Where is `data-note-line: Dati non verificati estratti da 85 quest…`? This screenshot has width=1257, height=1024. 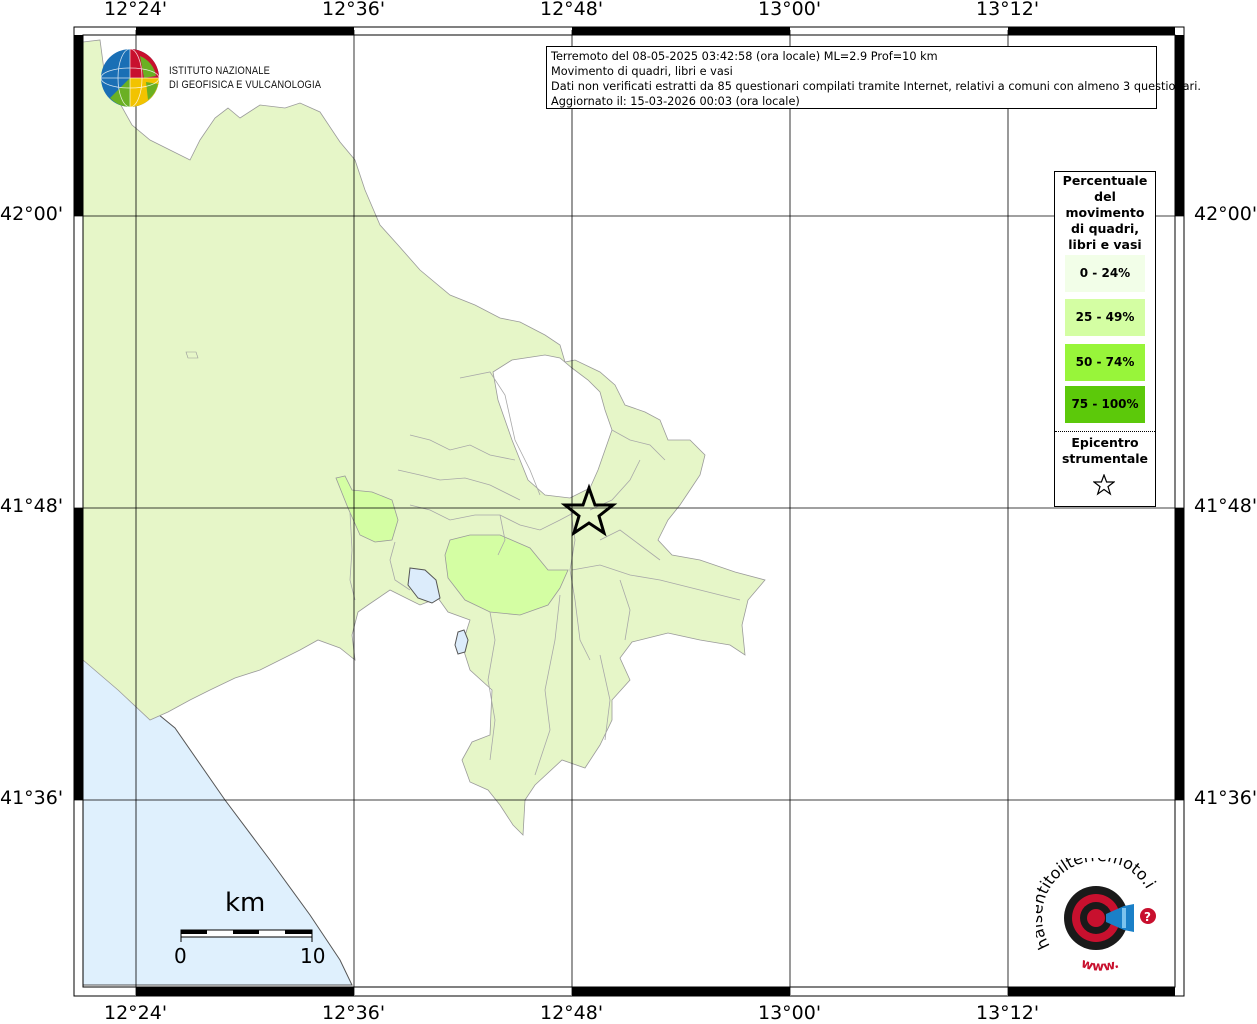 data-note-line: Dati non verificati estratti da 85 quest… is located at coordinates (876, 86).